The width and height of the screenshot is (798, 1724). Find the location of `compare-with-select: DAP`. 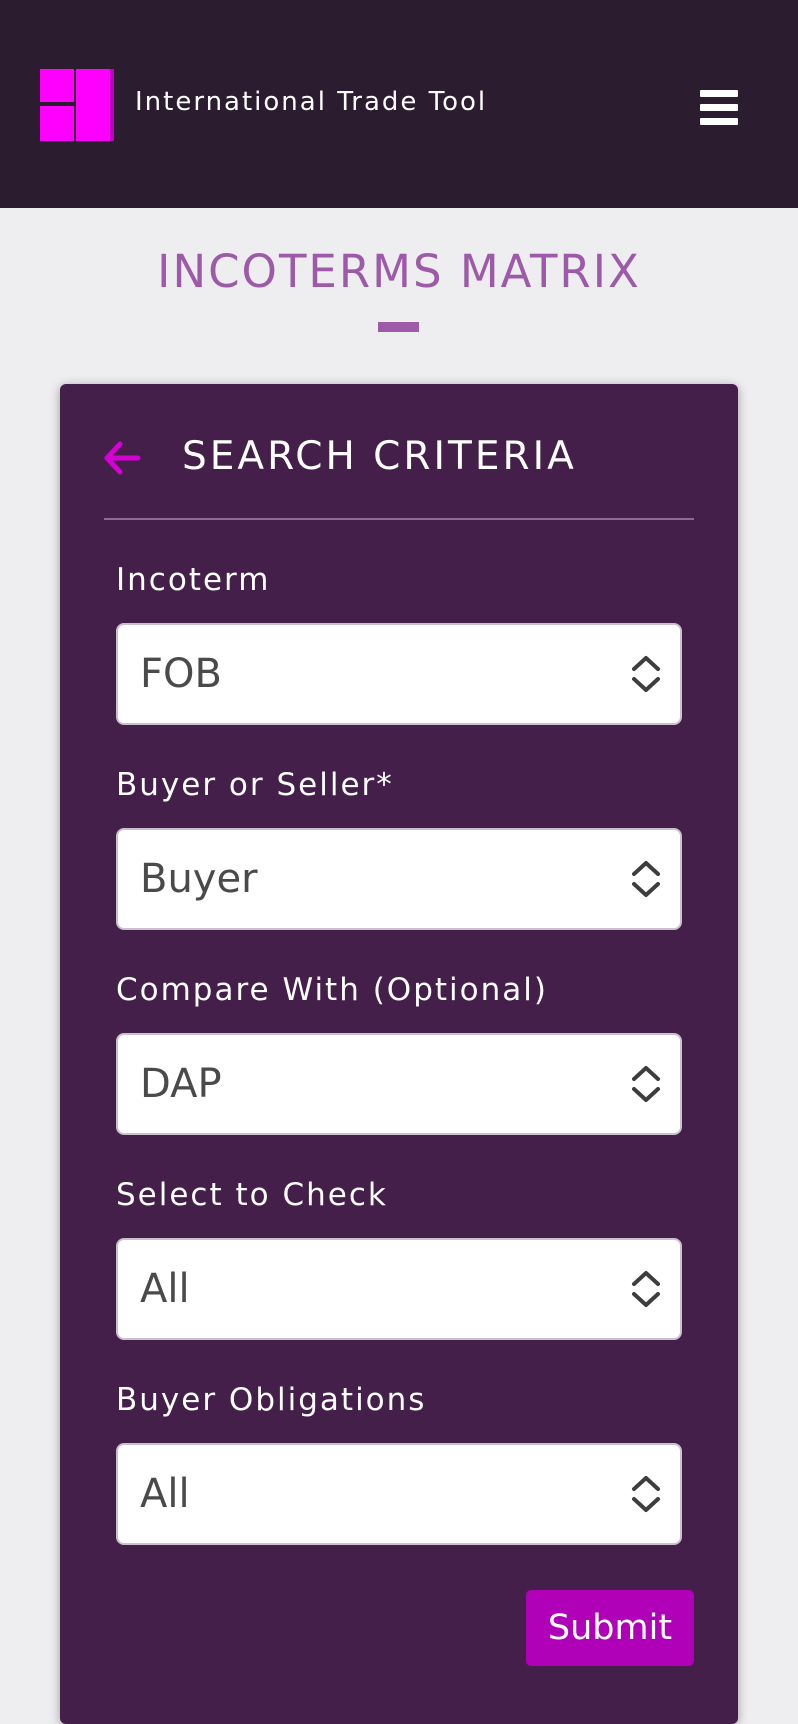

compare-with-select: DAP is located at coordinates (399, 1084).